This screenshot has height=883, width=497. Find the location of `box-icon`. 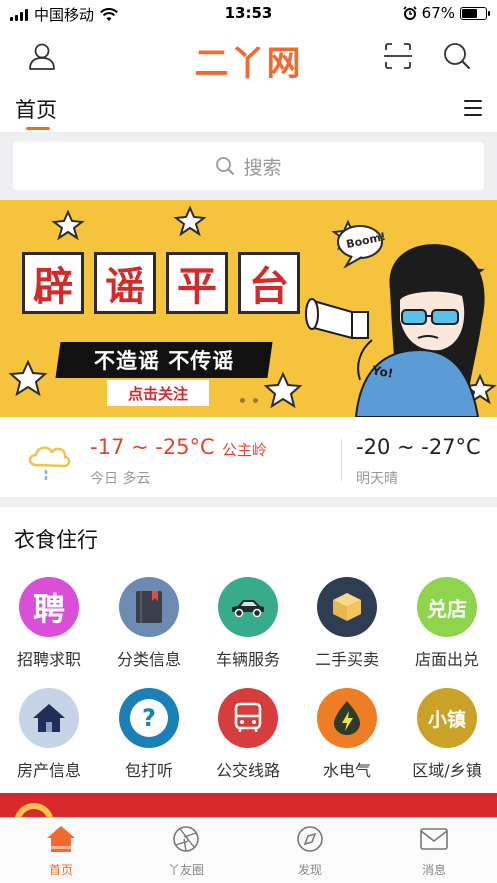

box-icon is located at coordinates (347, 607).